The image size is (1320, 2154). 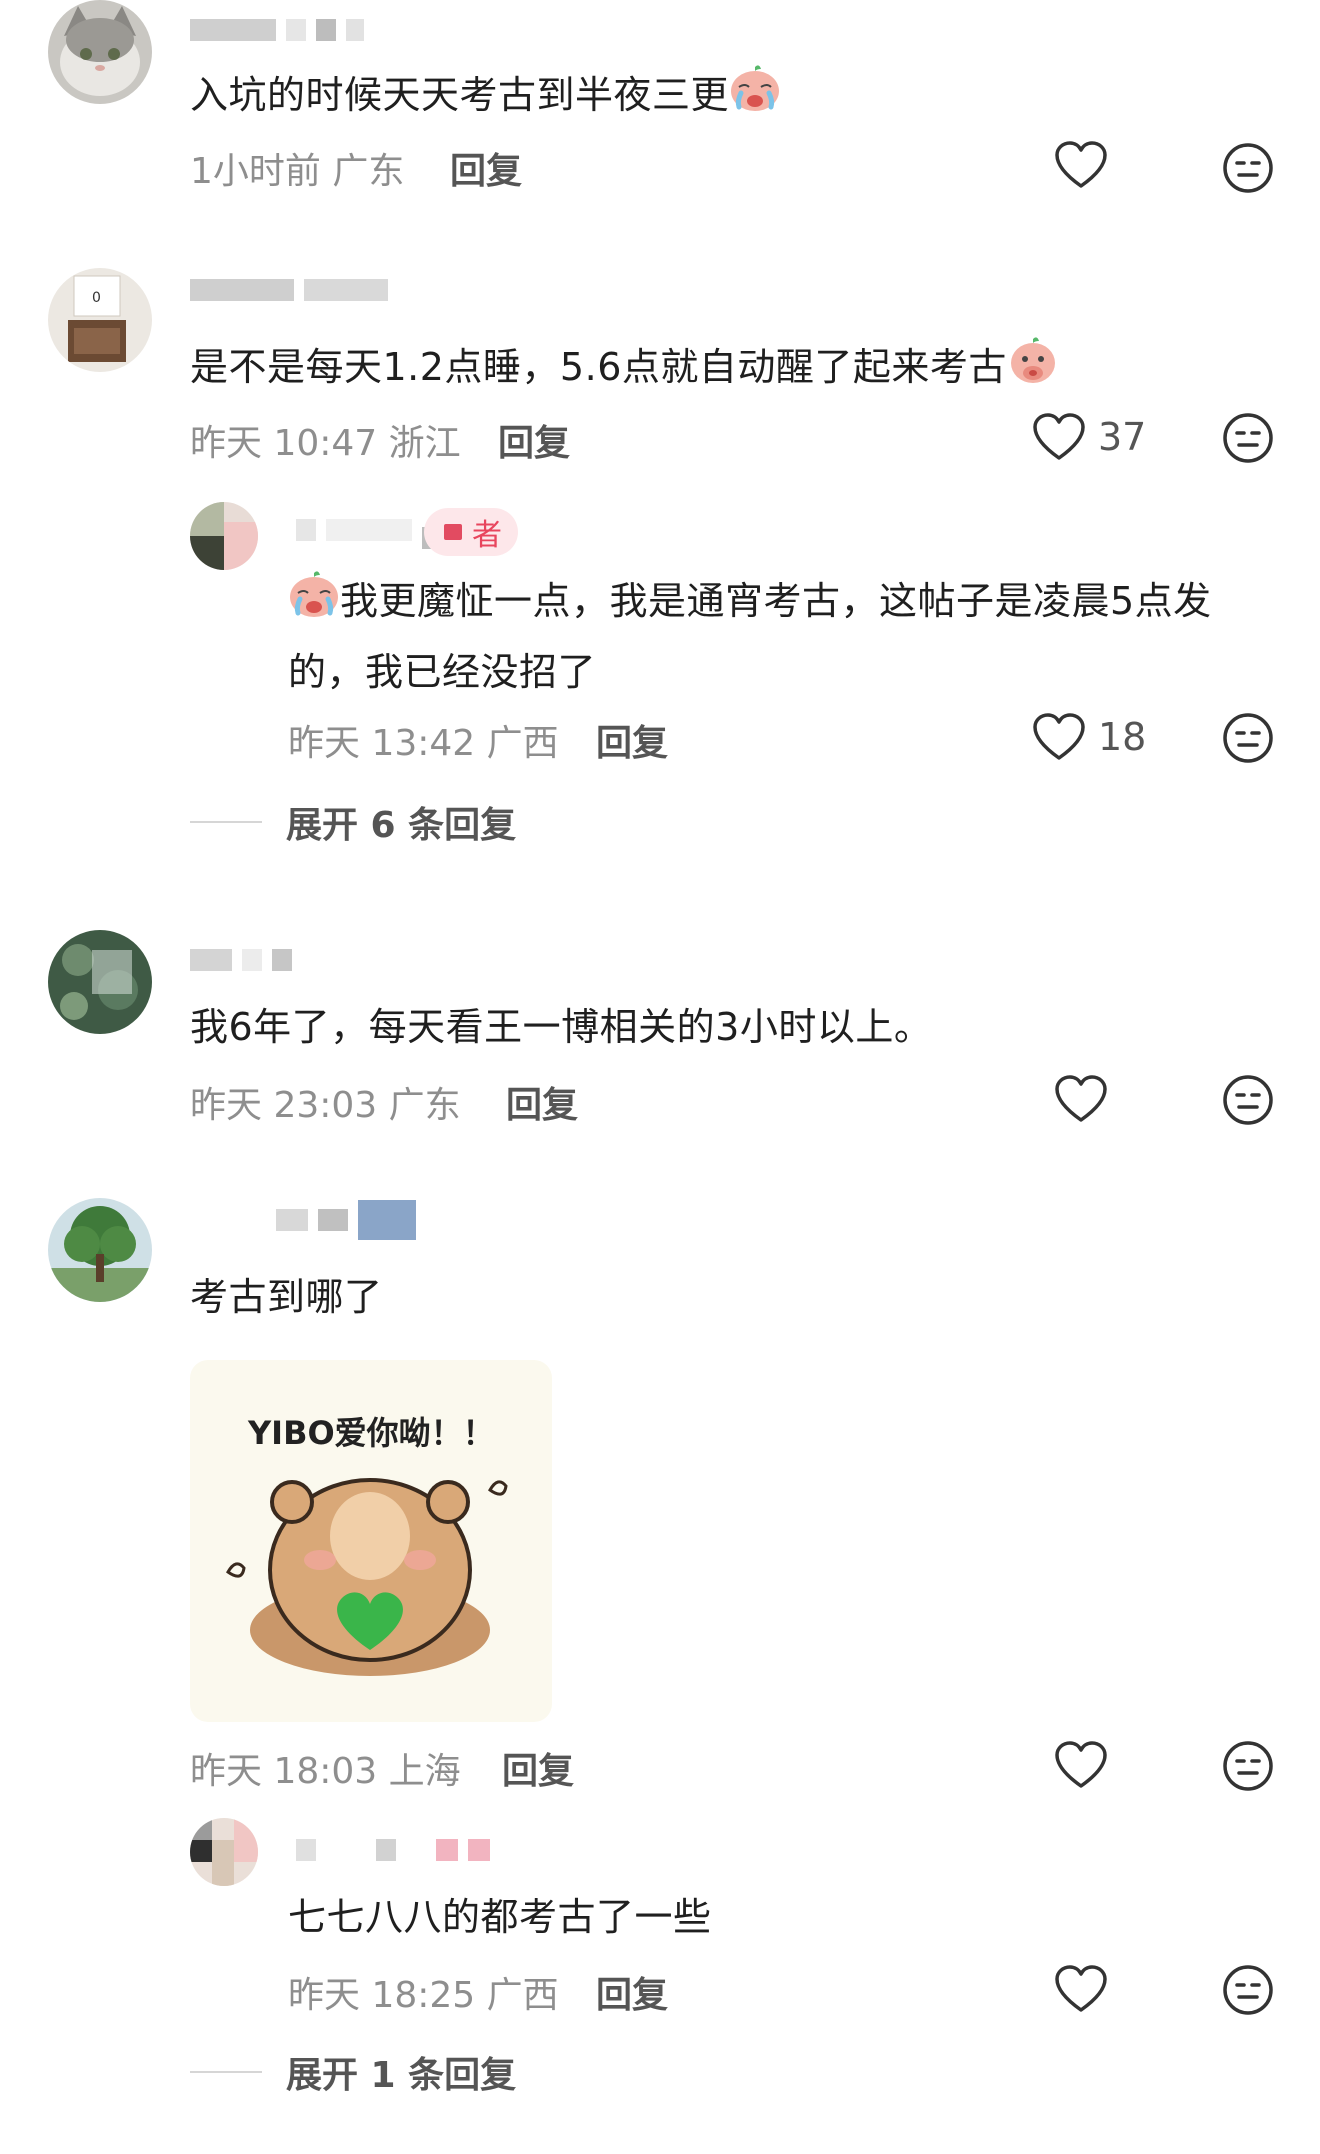 What do you see at coordinates (561, 1027) in the screenshot?
I see `comment-text: 我6年了，每天看王一博相关的3小时以上。` at bounding box center [561, 1027].